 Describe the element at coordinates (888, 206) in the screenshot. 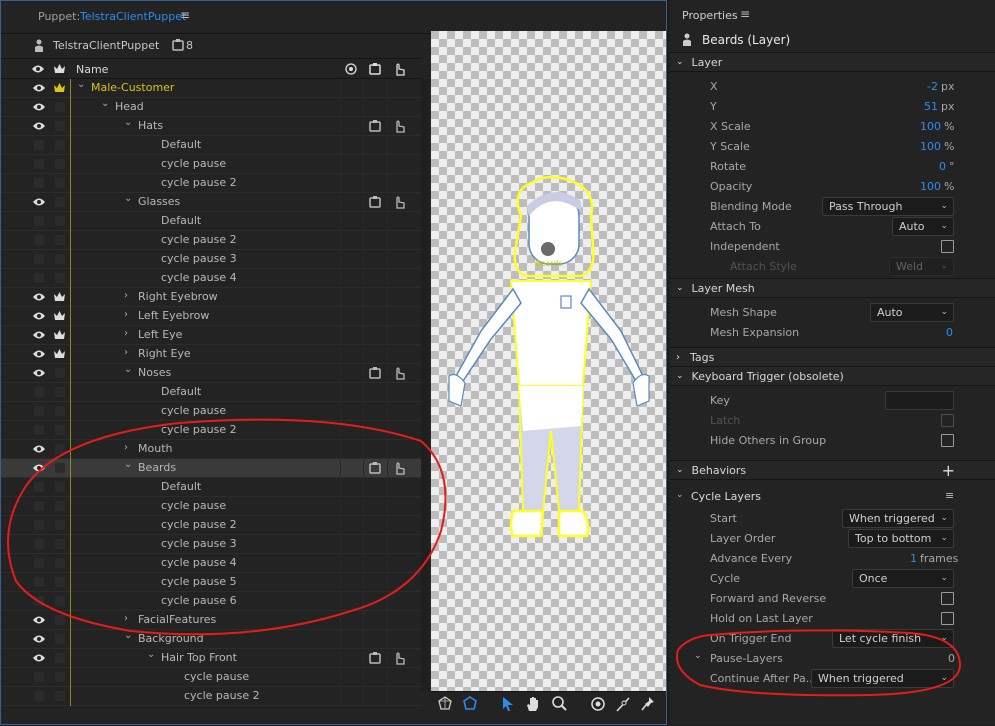

I see `blending-mode-dropdown: Pass Through ⌄` at that location.